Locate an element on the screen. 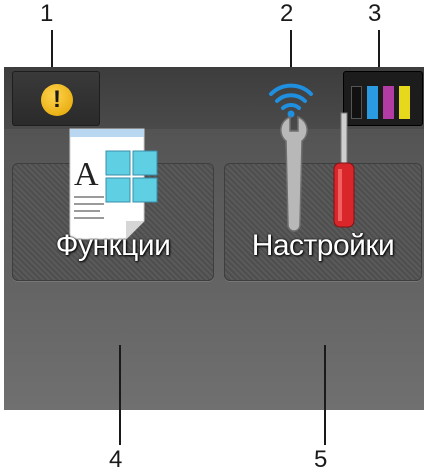 The height and width of the screenshot is (474, 426). warning-icon: ! is located at coordinates (57, 100).